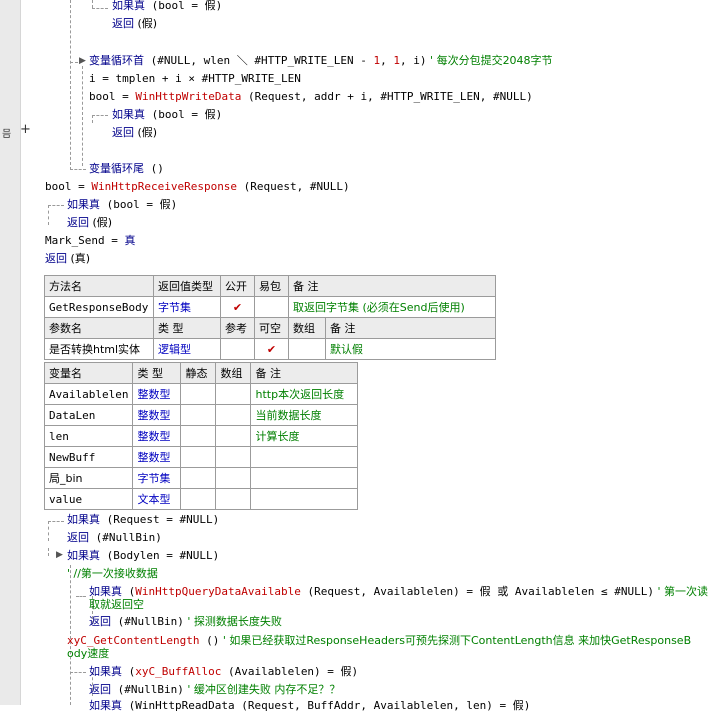 Image resolution: width=708 pixels, height=715 pixels. What do you see at coordinates (112, 574) in the screenshot?
I see `code-line: ' //第一次接收数据` at bounding box center [112, 574].